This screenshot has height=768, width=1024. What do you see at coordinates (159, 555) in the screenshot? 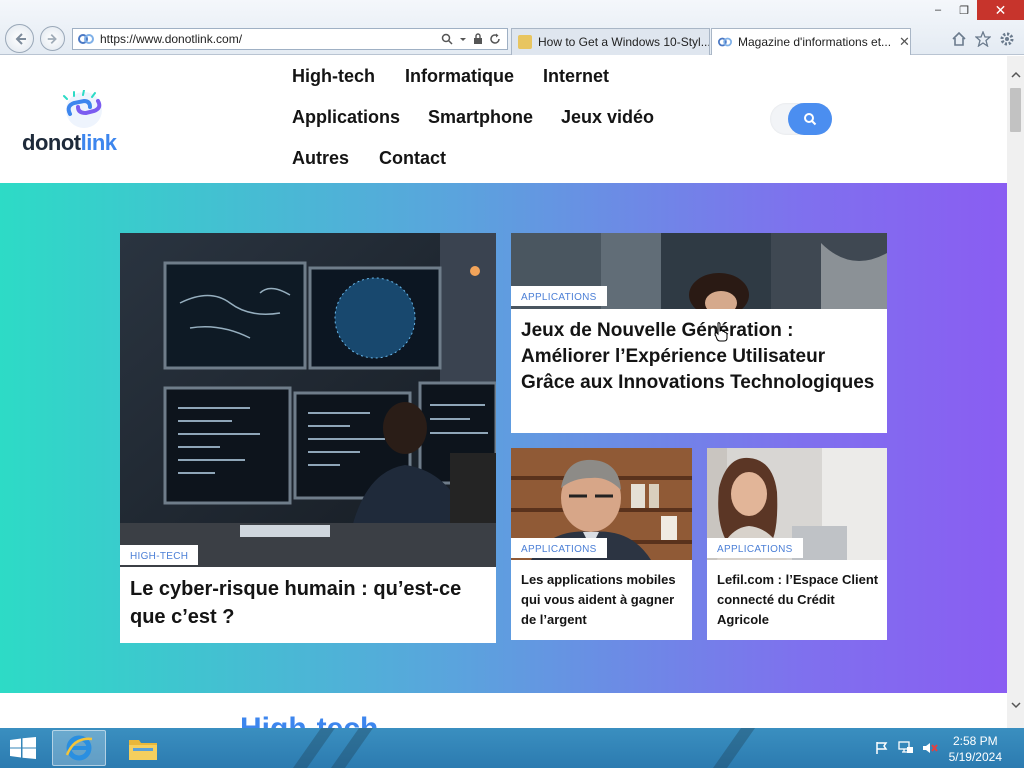
I see `category-badge: HIGH-TECH` at bounding box center [159, 555].